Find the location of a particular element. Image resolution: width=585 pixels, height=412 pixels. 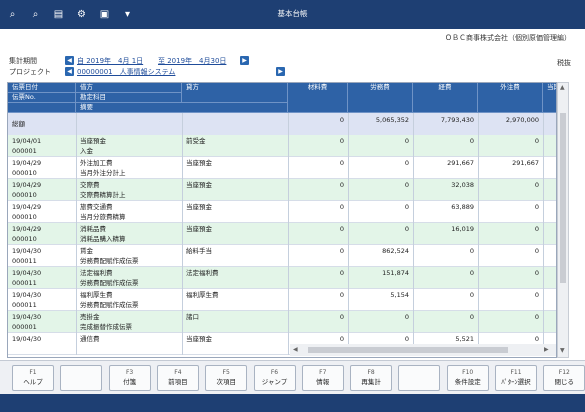

fkey-f5-button: F5 次項目 is located at coordinates (226, 378).